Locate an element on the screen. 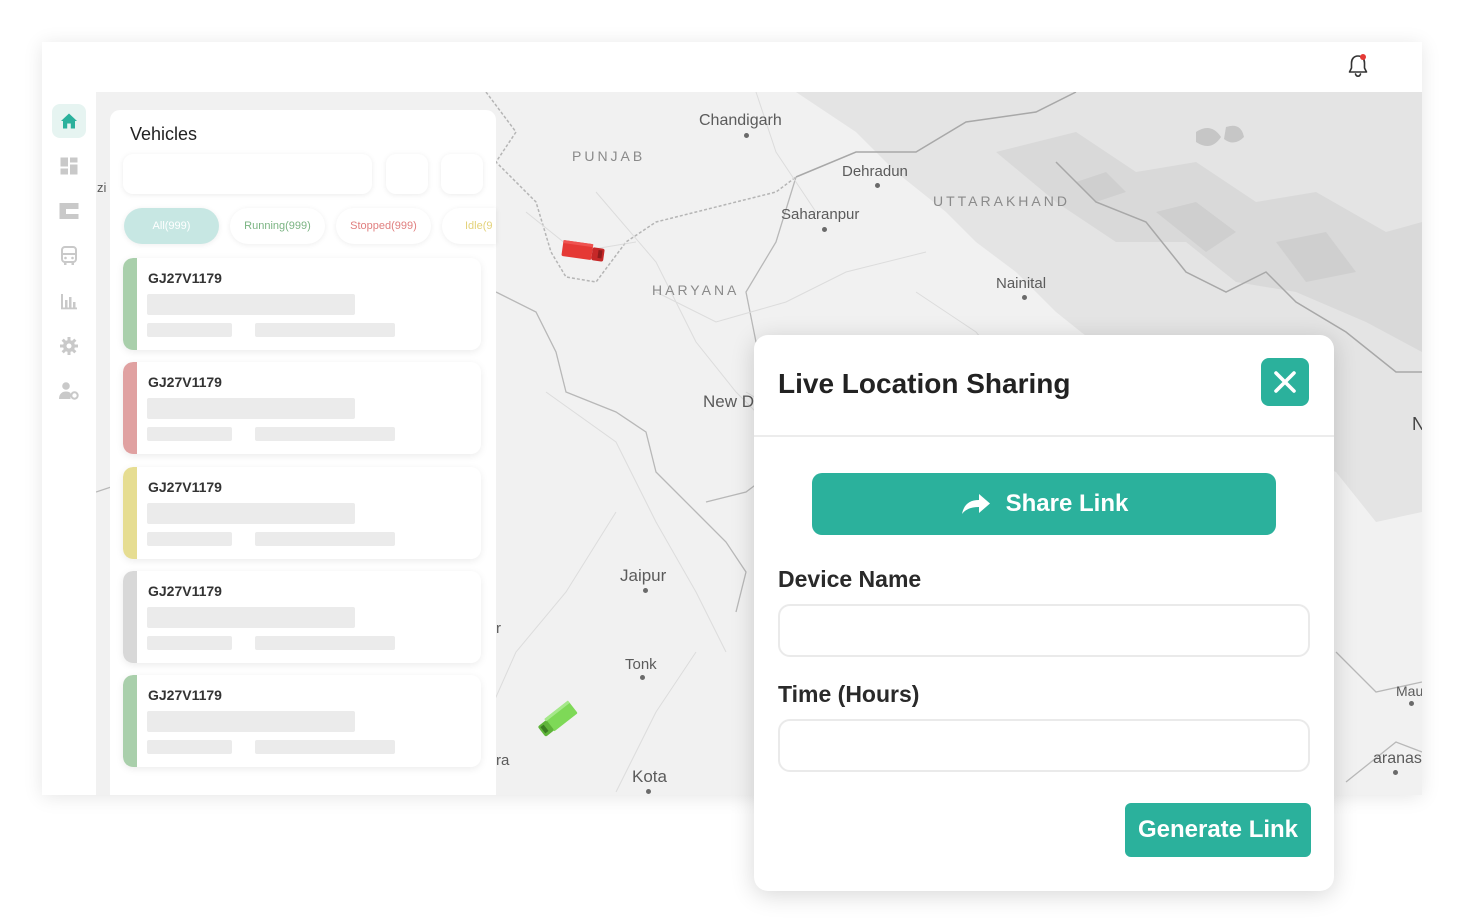  map-label-nainital: Nainital is located at coordinates (1021, 283).